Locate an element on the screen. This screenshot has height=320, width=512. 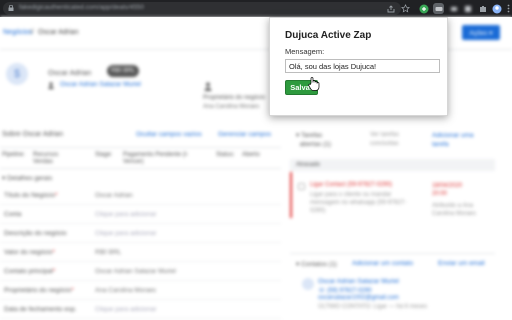
general-details-heading: ▾ Detalhes gerais is located at coordinates (27, 178).